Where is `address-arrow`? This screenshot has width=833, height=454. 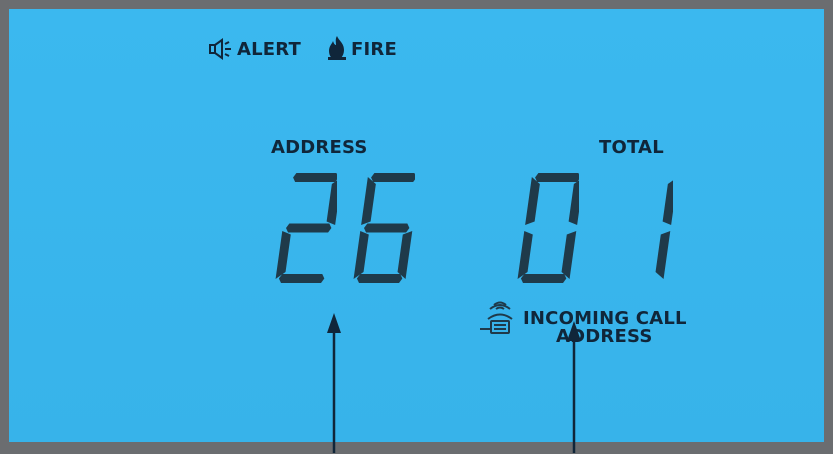 address-arrow is located at coordinates (334, 383).